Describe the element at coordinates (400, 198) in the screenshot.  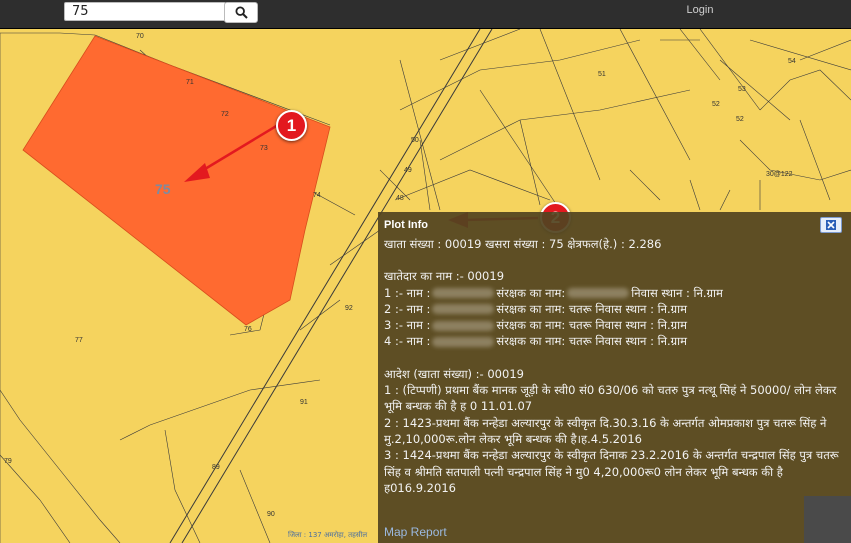
I see `plot-number: 48` at that location.